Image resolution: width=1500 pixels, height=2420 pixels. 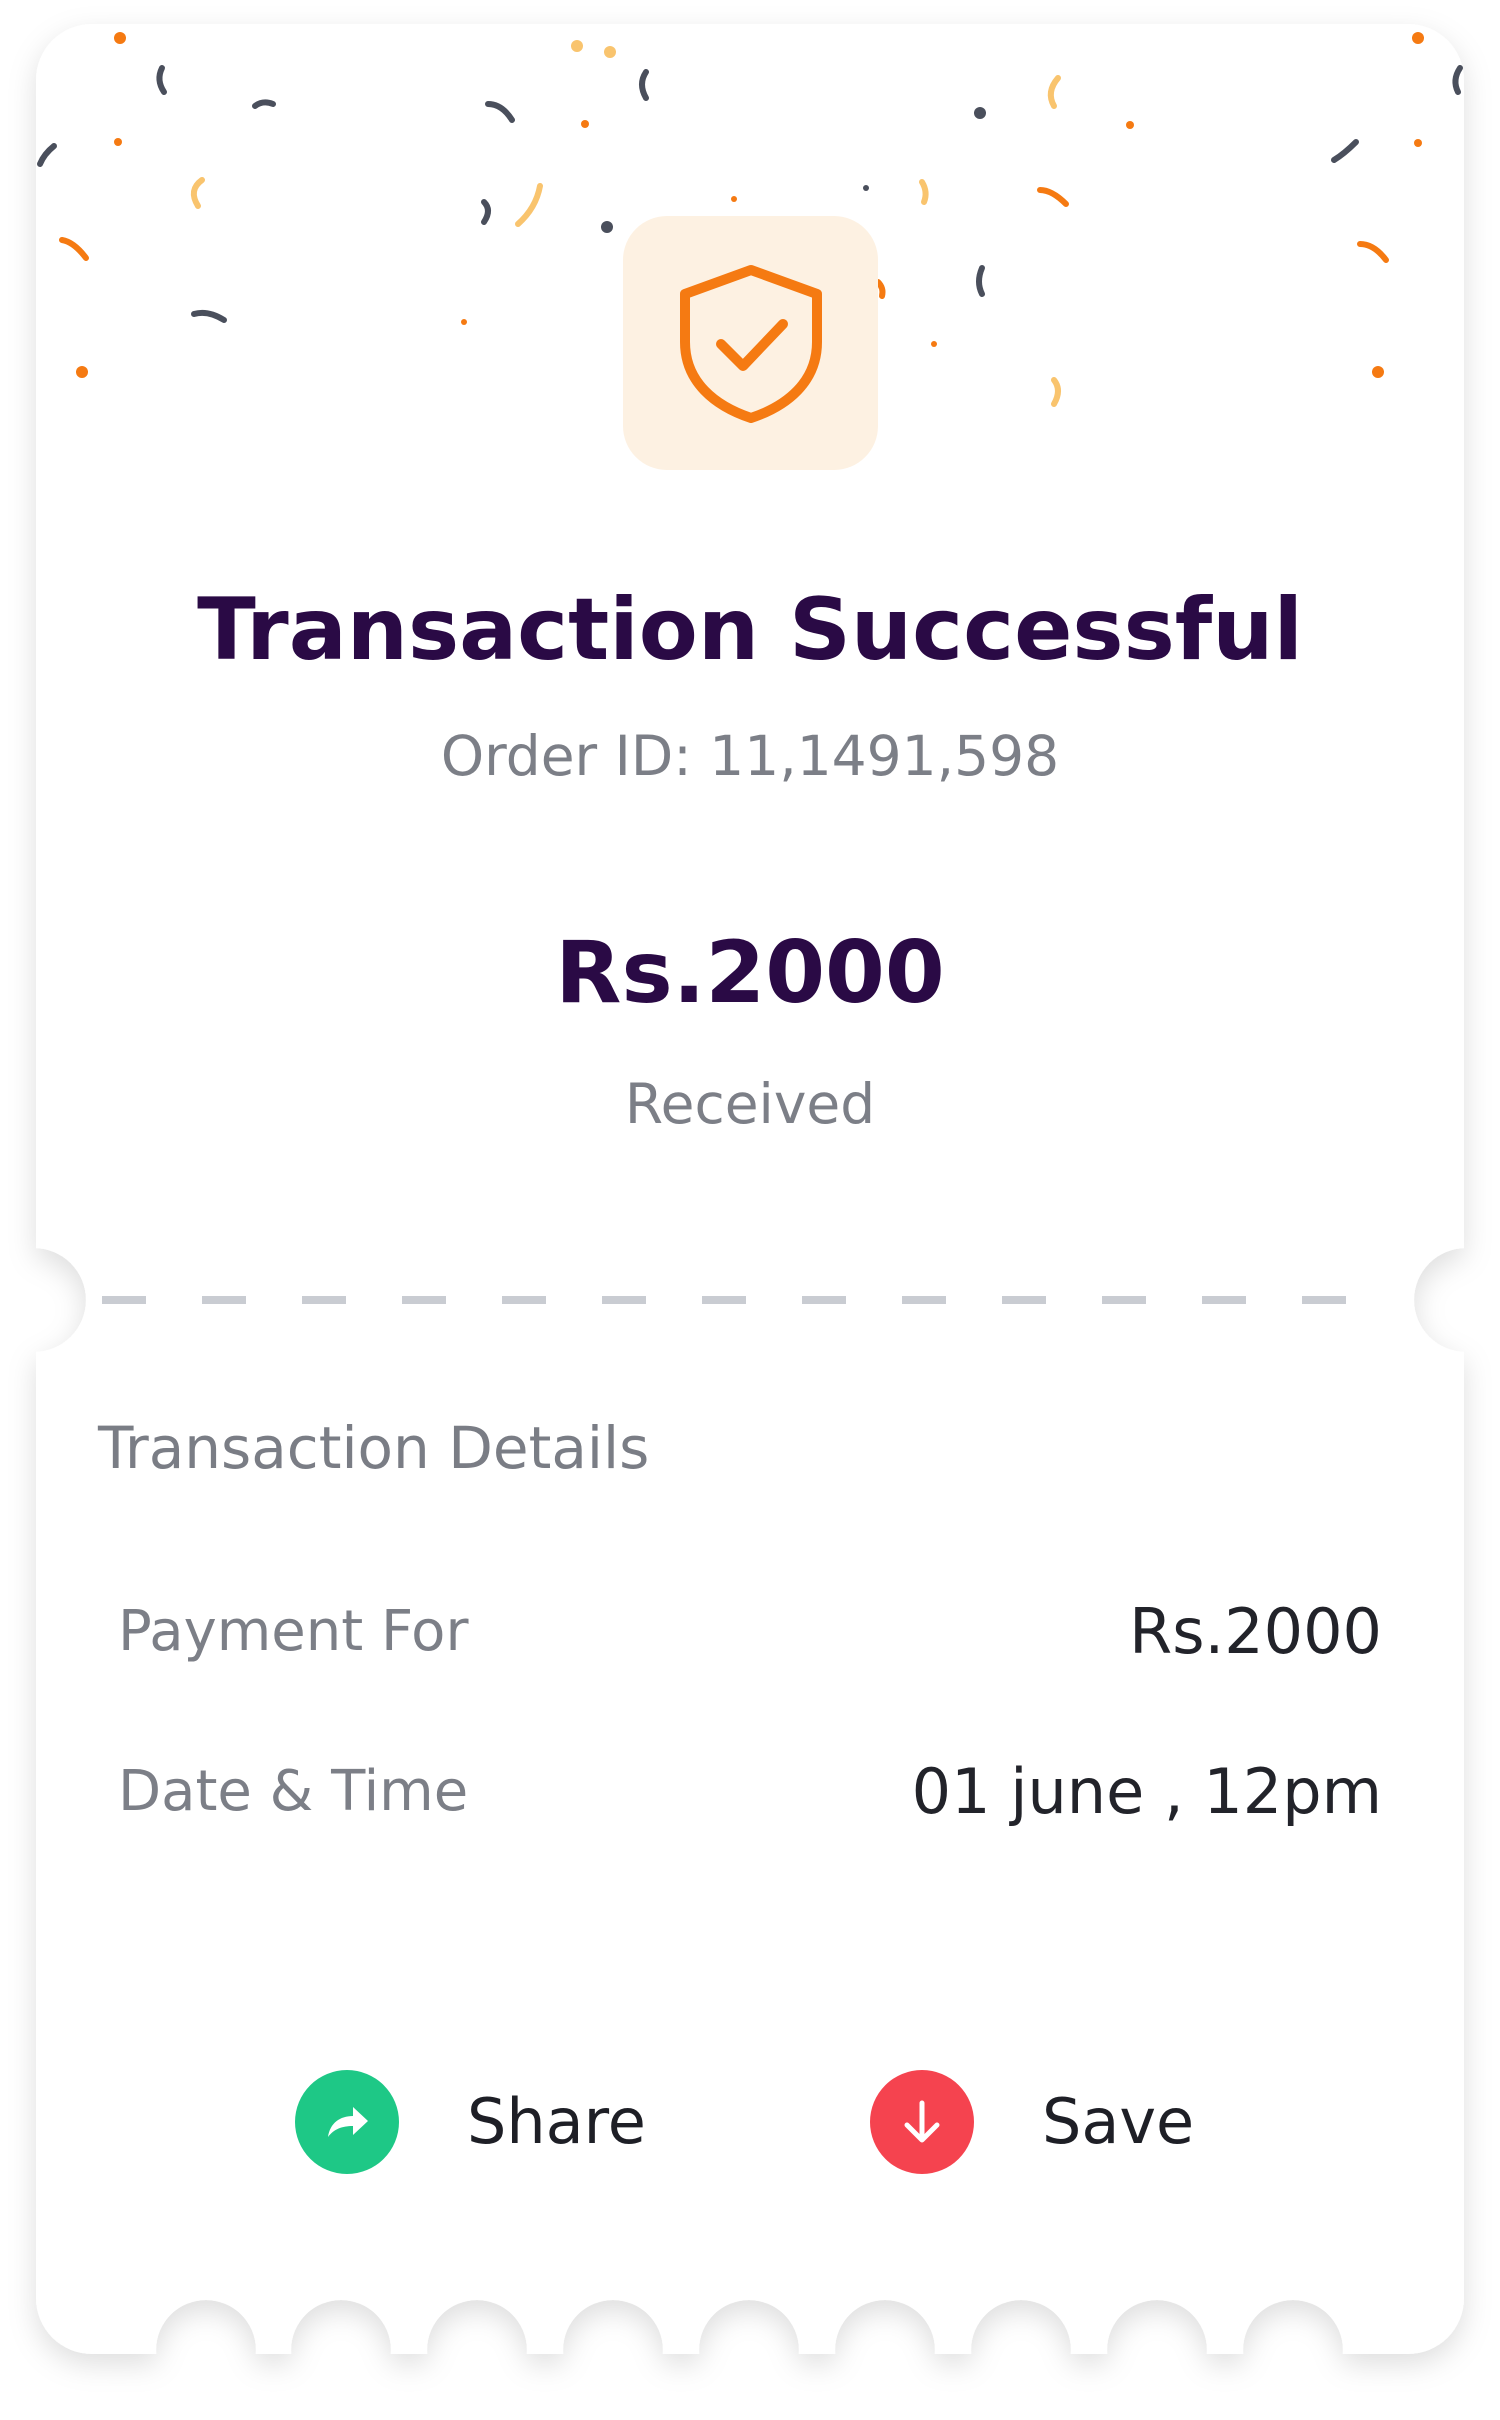 I want to click on download-arrow-icon, so click(x=922, y=2121).